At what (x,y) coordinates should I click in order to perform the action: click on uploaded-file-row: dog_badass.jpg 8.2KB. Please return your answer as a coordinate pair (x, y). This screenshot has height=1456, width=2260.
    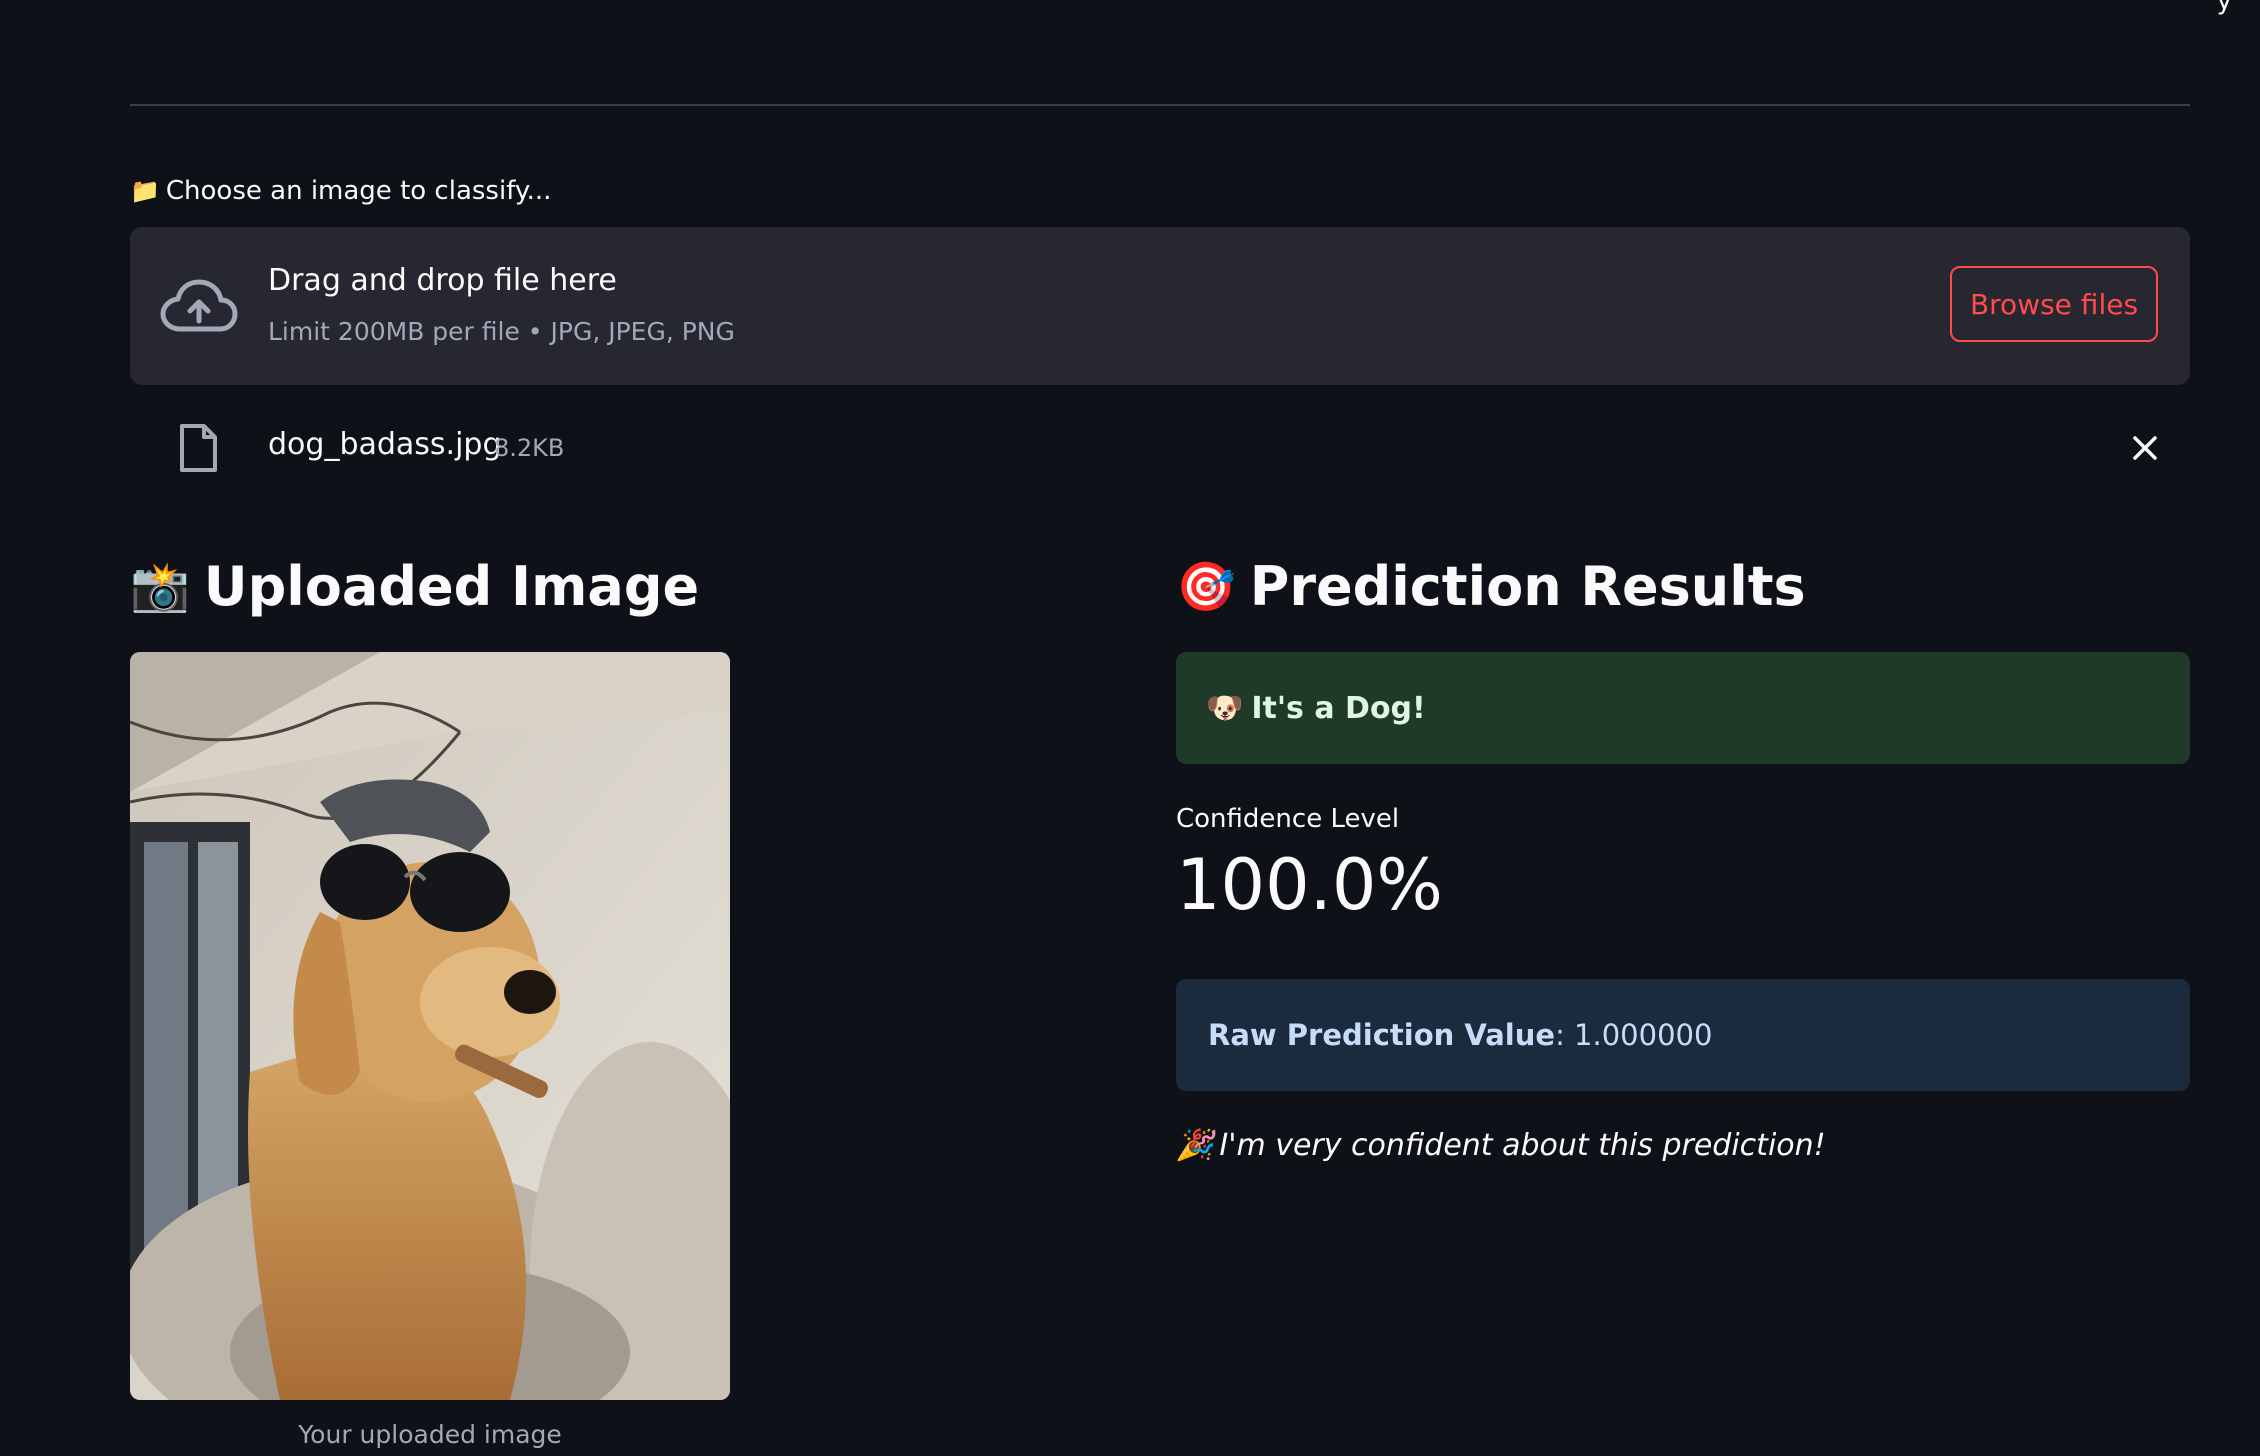
    Looking at the image, I should click on (1160, 447).